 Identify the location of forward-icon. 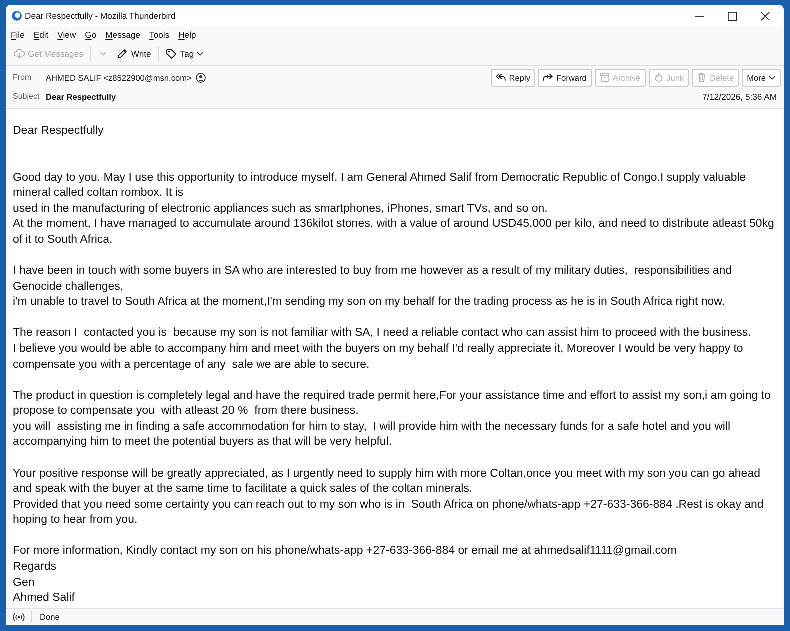
(548, 77).